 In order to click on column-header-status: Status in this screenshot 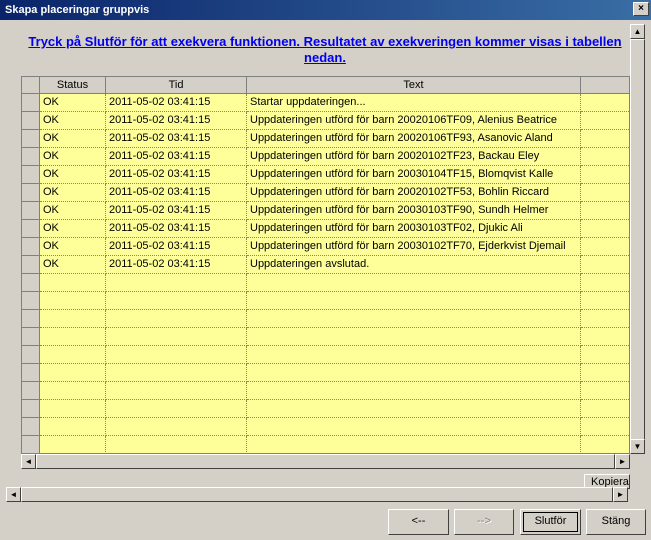, I will do `click(73, 85)`.